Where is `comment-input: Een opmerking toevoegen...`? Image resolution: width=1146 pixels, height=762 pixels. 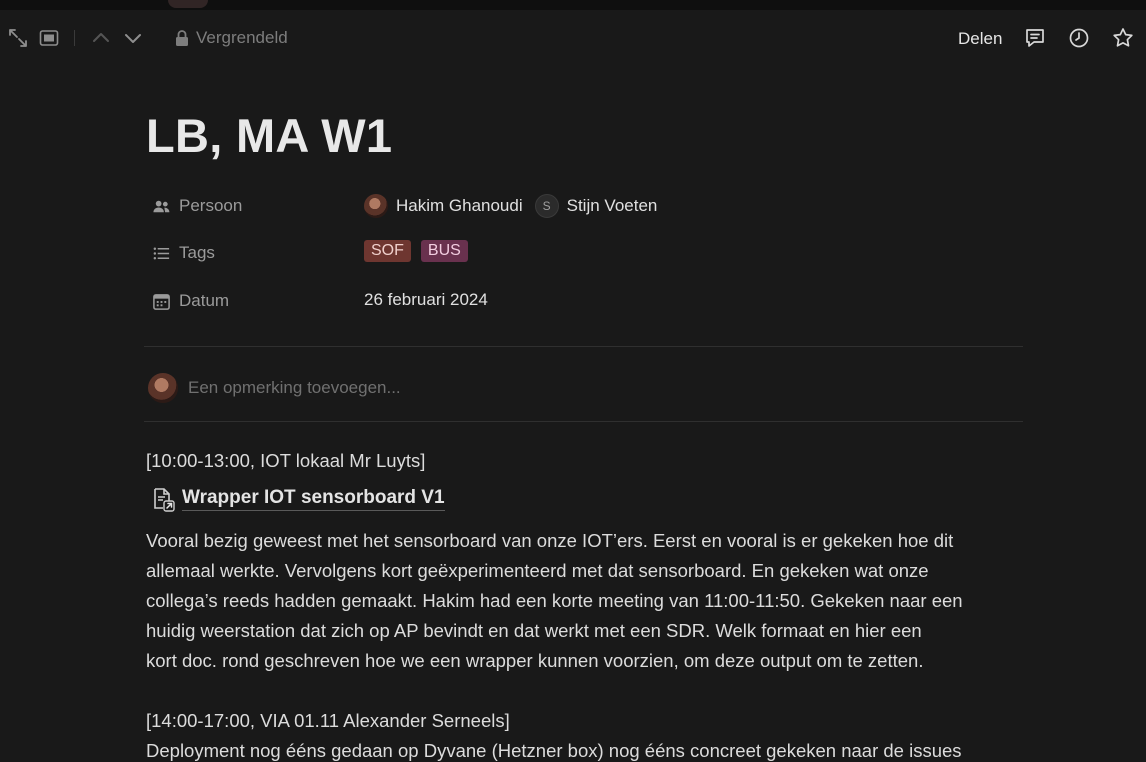
comment-input: Een opmerking toevoegen... is located at coordinates (294, 388).